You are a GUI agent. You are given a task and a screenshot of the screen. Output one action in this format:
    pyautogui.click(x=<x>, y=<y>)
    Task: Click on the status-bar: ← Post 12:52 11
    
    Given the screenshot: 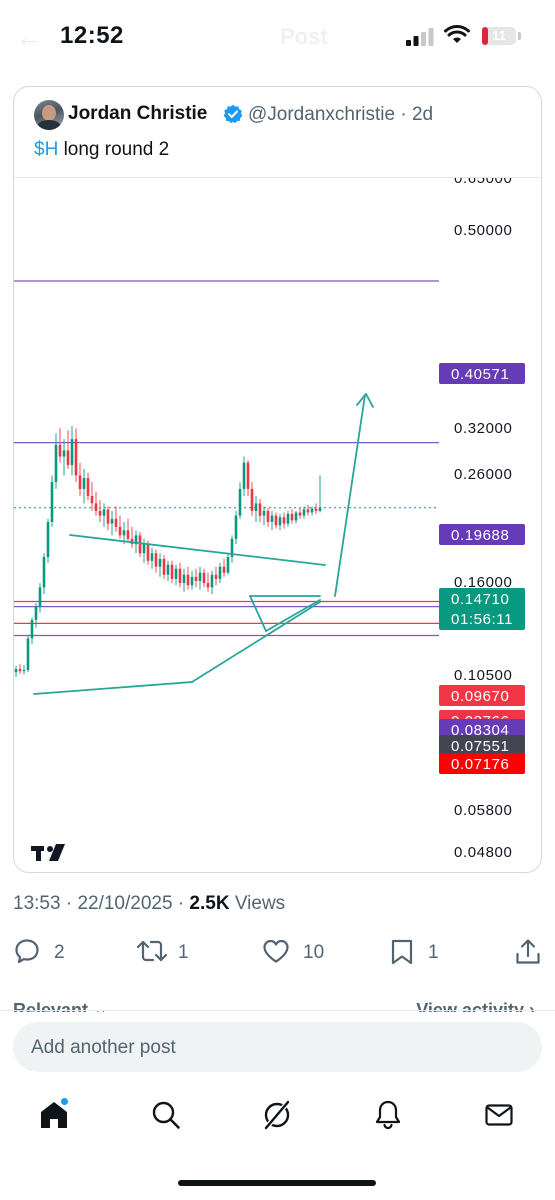 What is the action you would take?
    pyautogui.click(x=277, y=36)
    